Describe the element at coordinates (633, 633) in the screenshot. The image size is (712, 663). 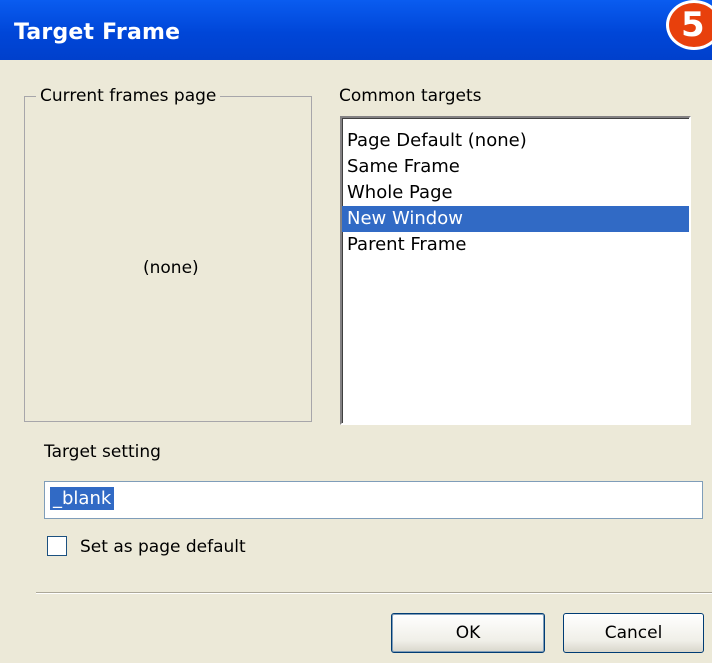
I see `cancel-button: Cancel` at that location.